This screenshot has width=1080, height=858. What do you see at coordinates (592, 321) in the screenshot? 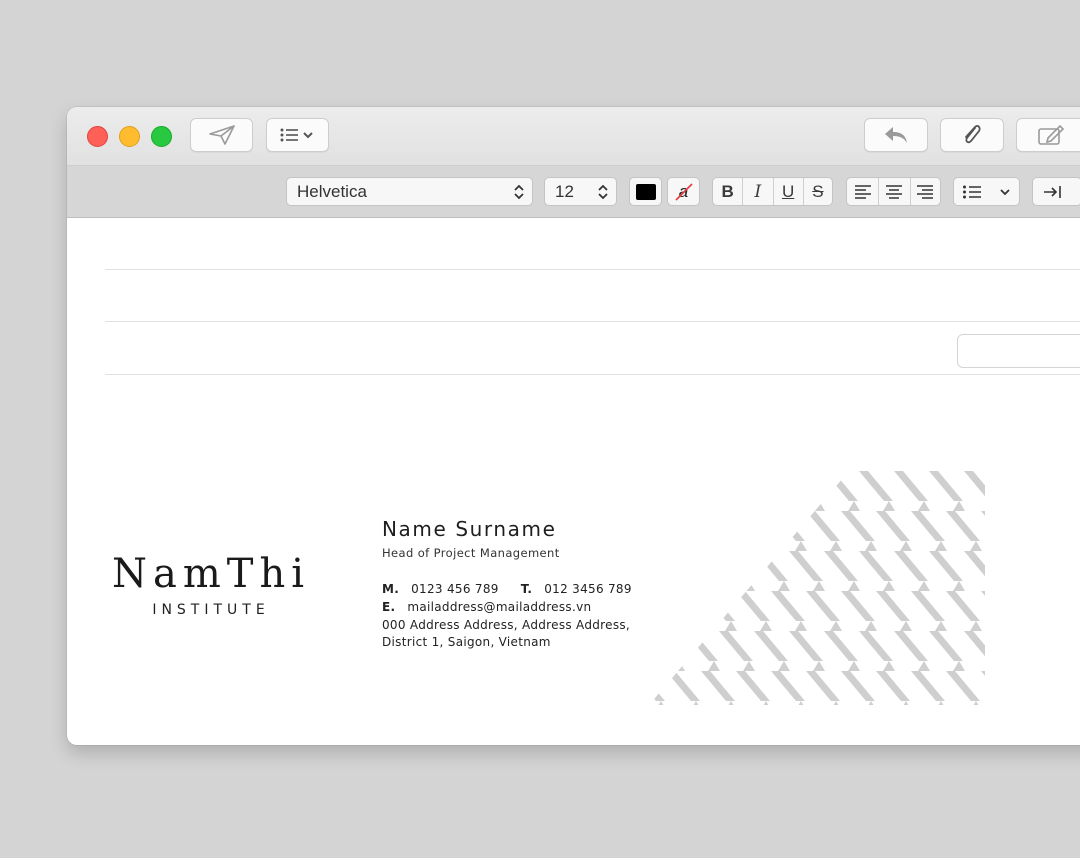
I see `cc-field-divider` at bounding box center [592, 321].